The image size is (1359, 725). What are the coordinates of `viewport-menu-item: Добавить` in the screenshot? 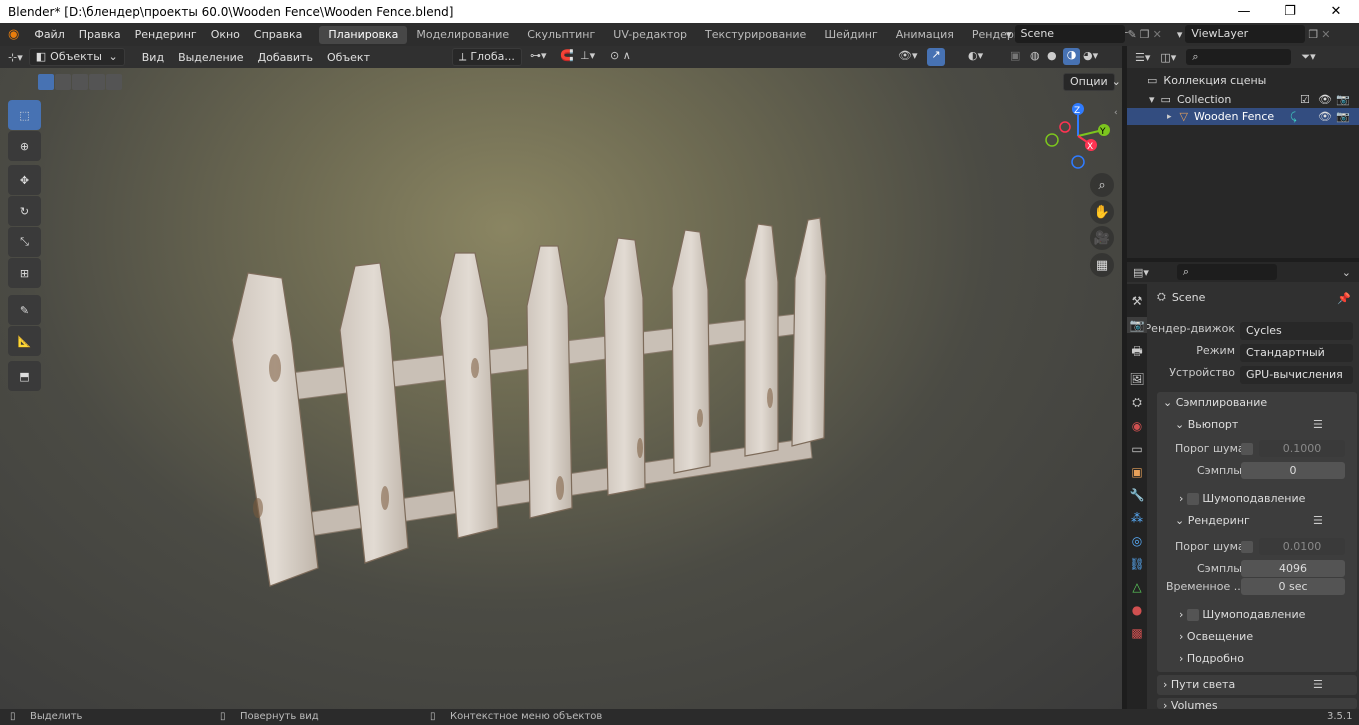 It's located at (285, 57).